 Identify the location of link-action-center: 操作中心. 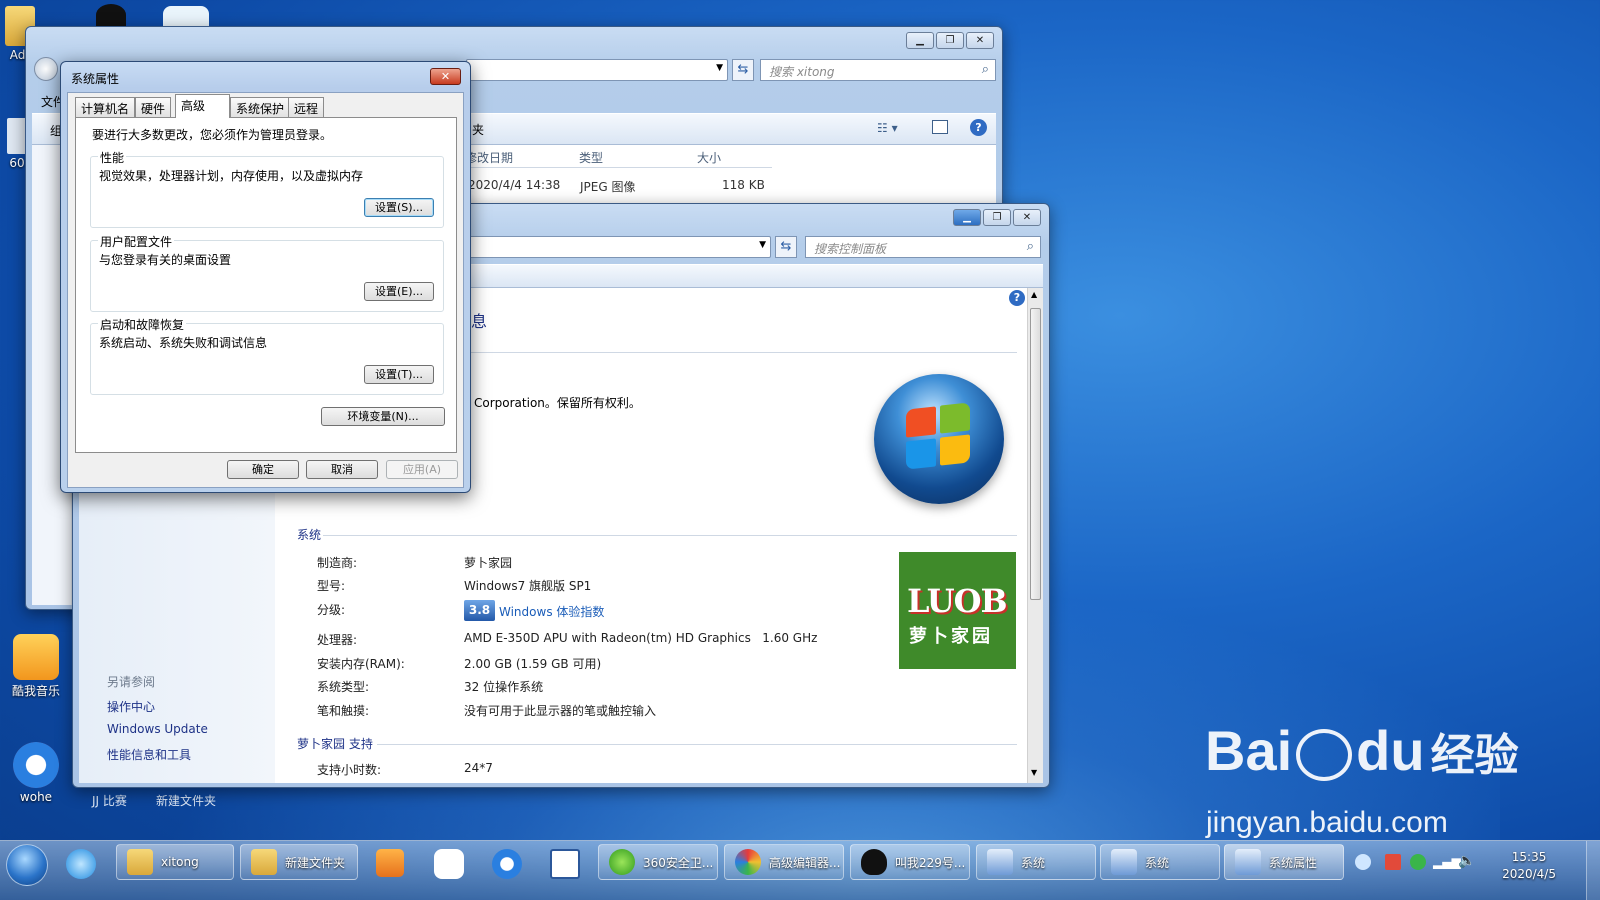
(131, 706).